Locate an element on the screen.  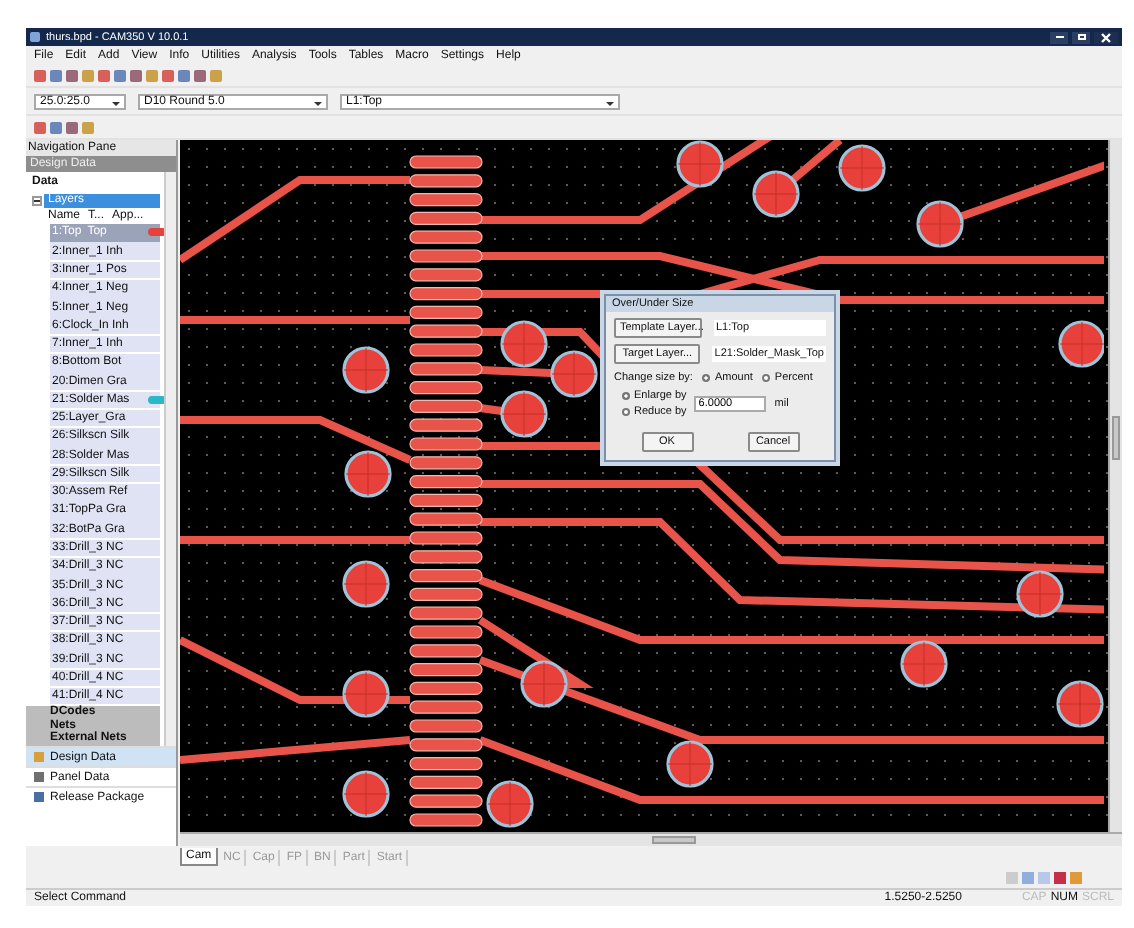
app-icon is located at coordinates (35, 37).